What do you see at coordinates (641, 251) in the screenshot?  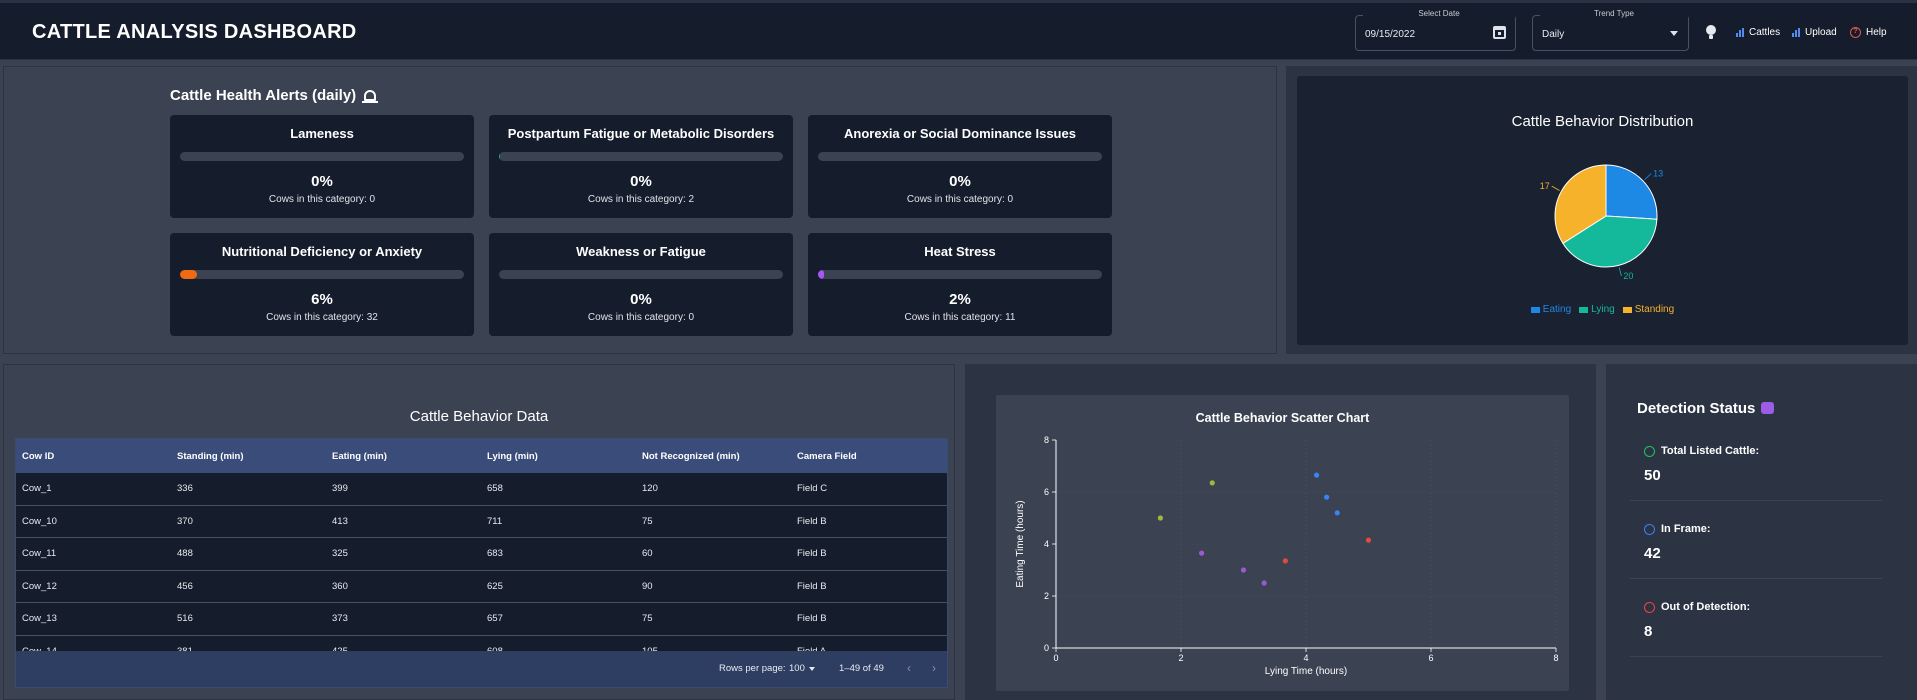 I see `alert-card-title: Weakness or Fatigue` at bounding box center [641, 251].